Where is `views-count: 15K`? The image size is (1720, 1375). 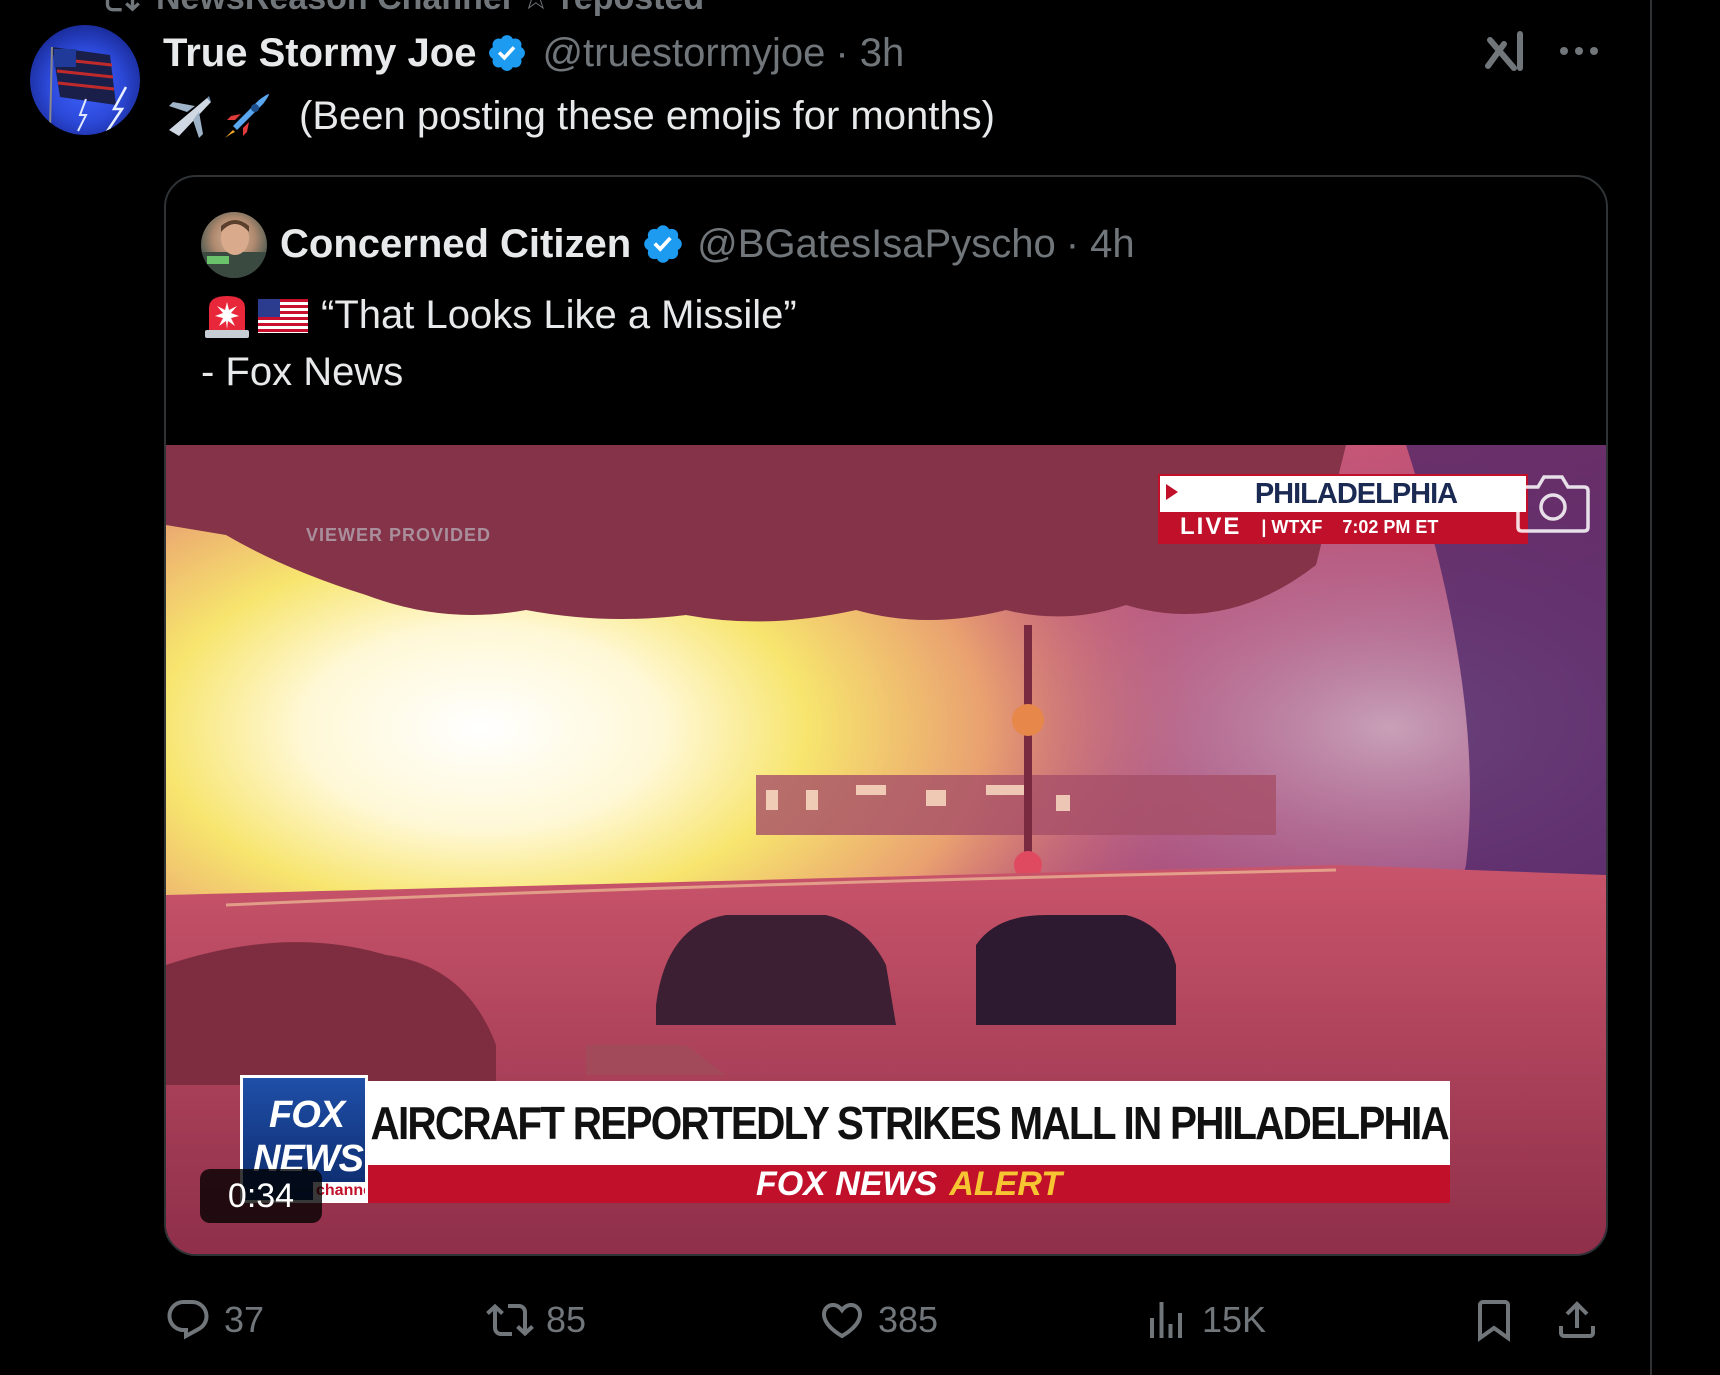 views-count: 15K is located at coordinates (1234, 1319).